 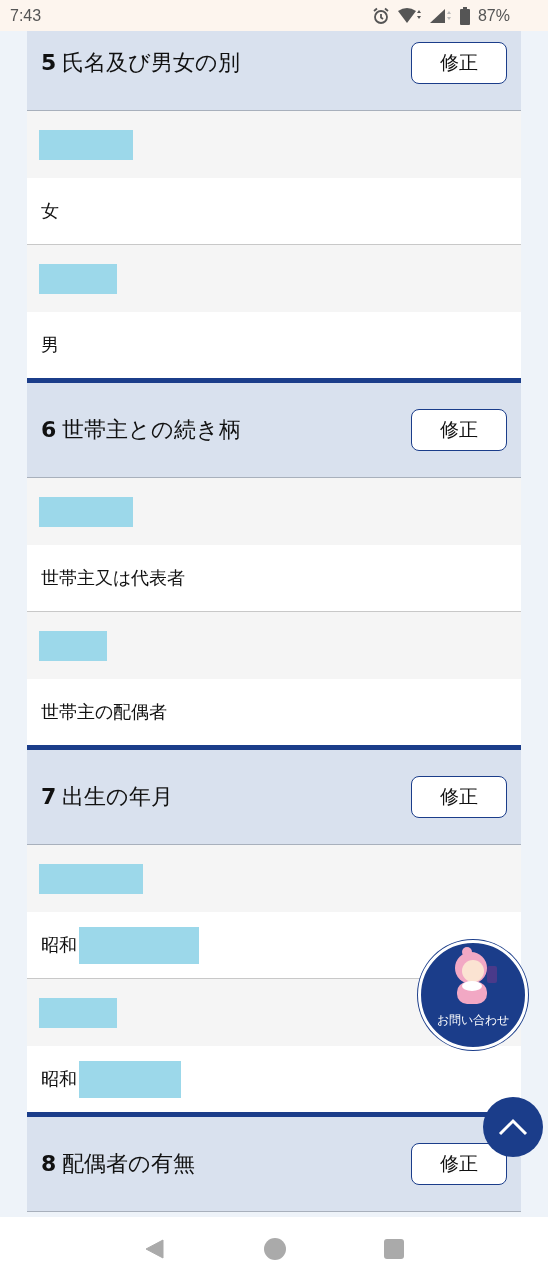 I want to click on section-number: 8, so click(x=49, y=1163).